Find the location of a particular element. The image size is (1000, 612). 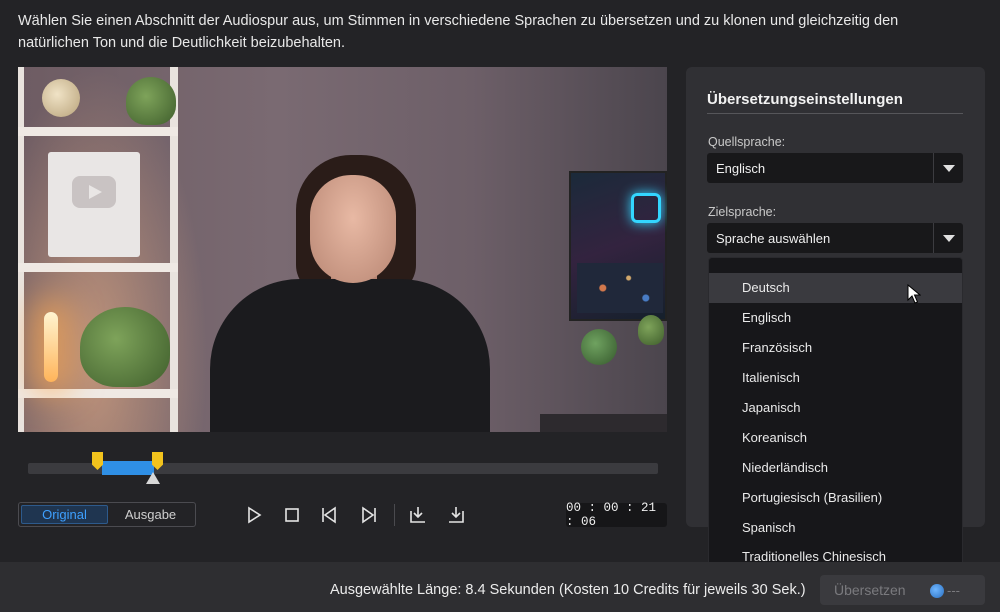

source-language-select: Englisch is located at coordinates (835, 168).